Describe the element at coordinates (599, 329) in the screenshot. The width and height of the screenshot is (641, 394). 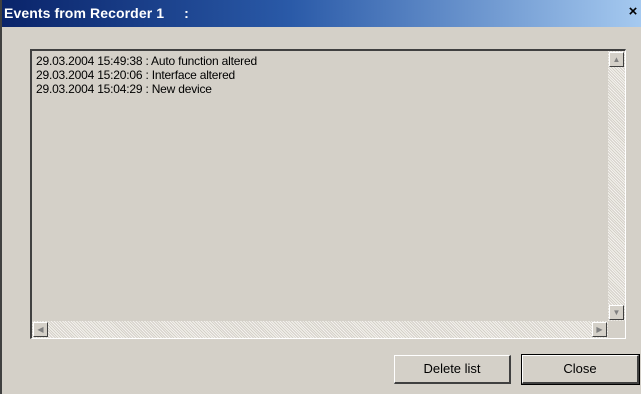
I see `scroll-right-icon: ▶` at that location.